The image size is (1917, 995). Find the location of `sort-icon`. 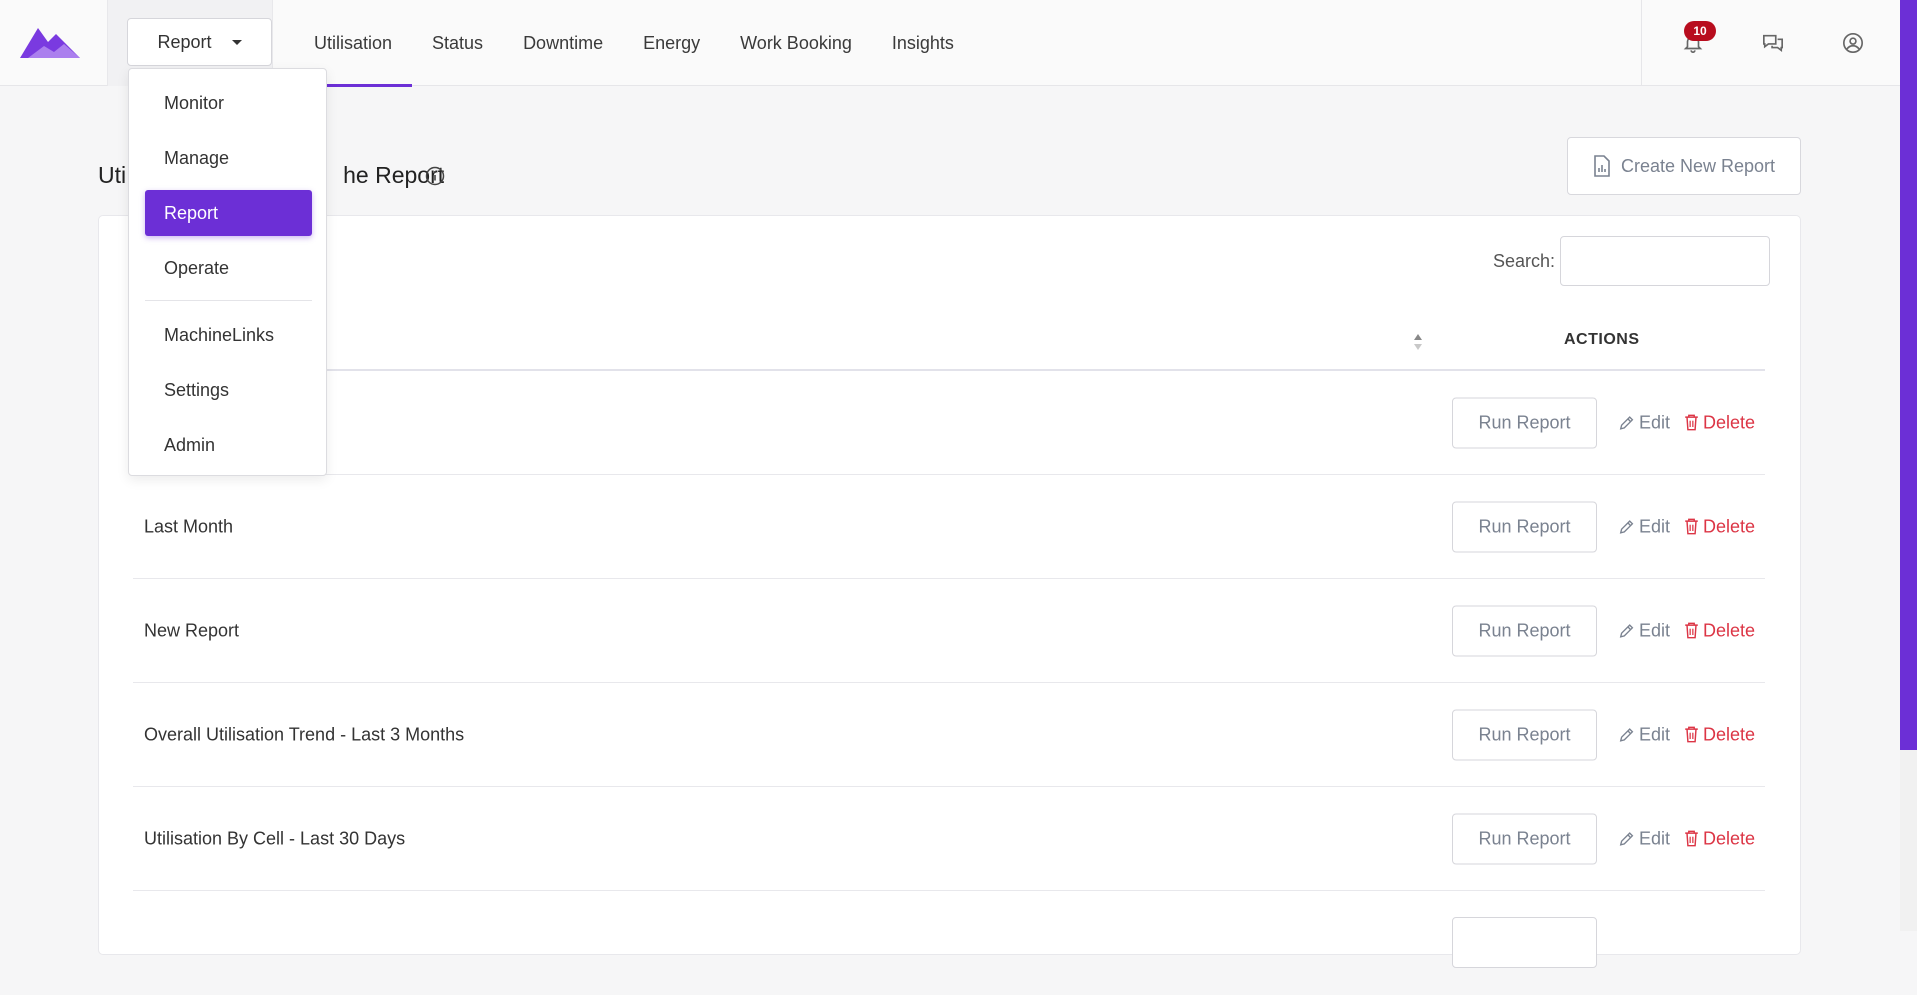

sort-icon is located at coordinates (1418, 342).